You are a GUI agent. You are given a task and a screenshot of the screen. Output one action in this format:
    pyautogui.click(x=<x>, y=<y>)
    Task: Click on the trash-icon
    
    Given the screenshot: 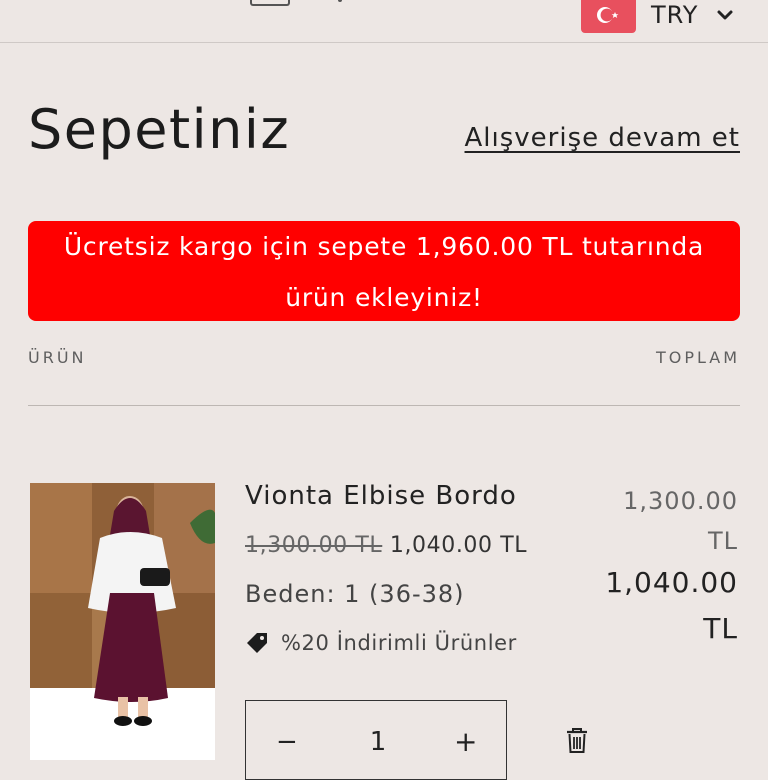 What is the action you would take?
    pyautogui.click(x=577, y=741)
    